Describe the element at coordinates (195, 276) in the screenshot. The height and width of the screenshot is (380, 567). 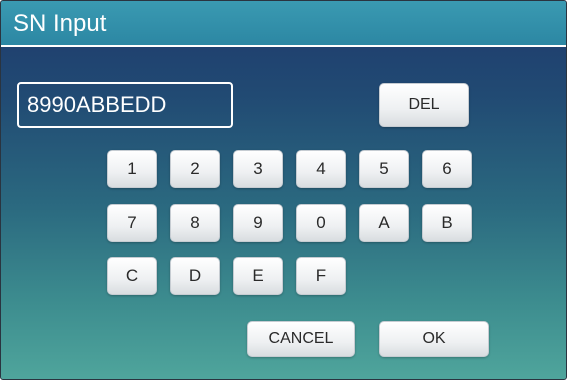
I see `key-d: D` at that location.